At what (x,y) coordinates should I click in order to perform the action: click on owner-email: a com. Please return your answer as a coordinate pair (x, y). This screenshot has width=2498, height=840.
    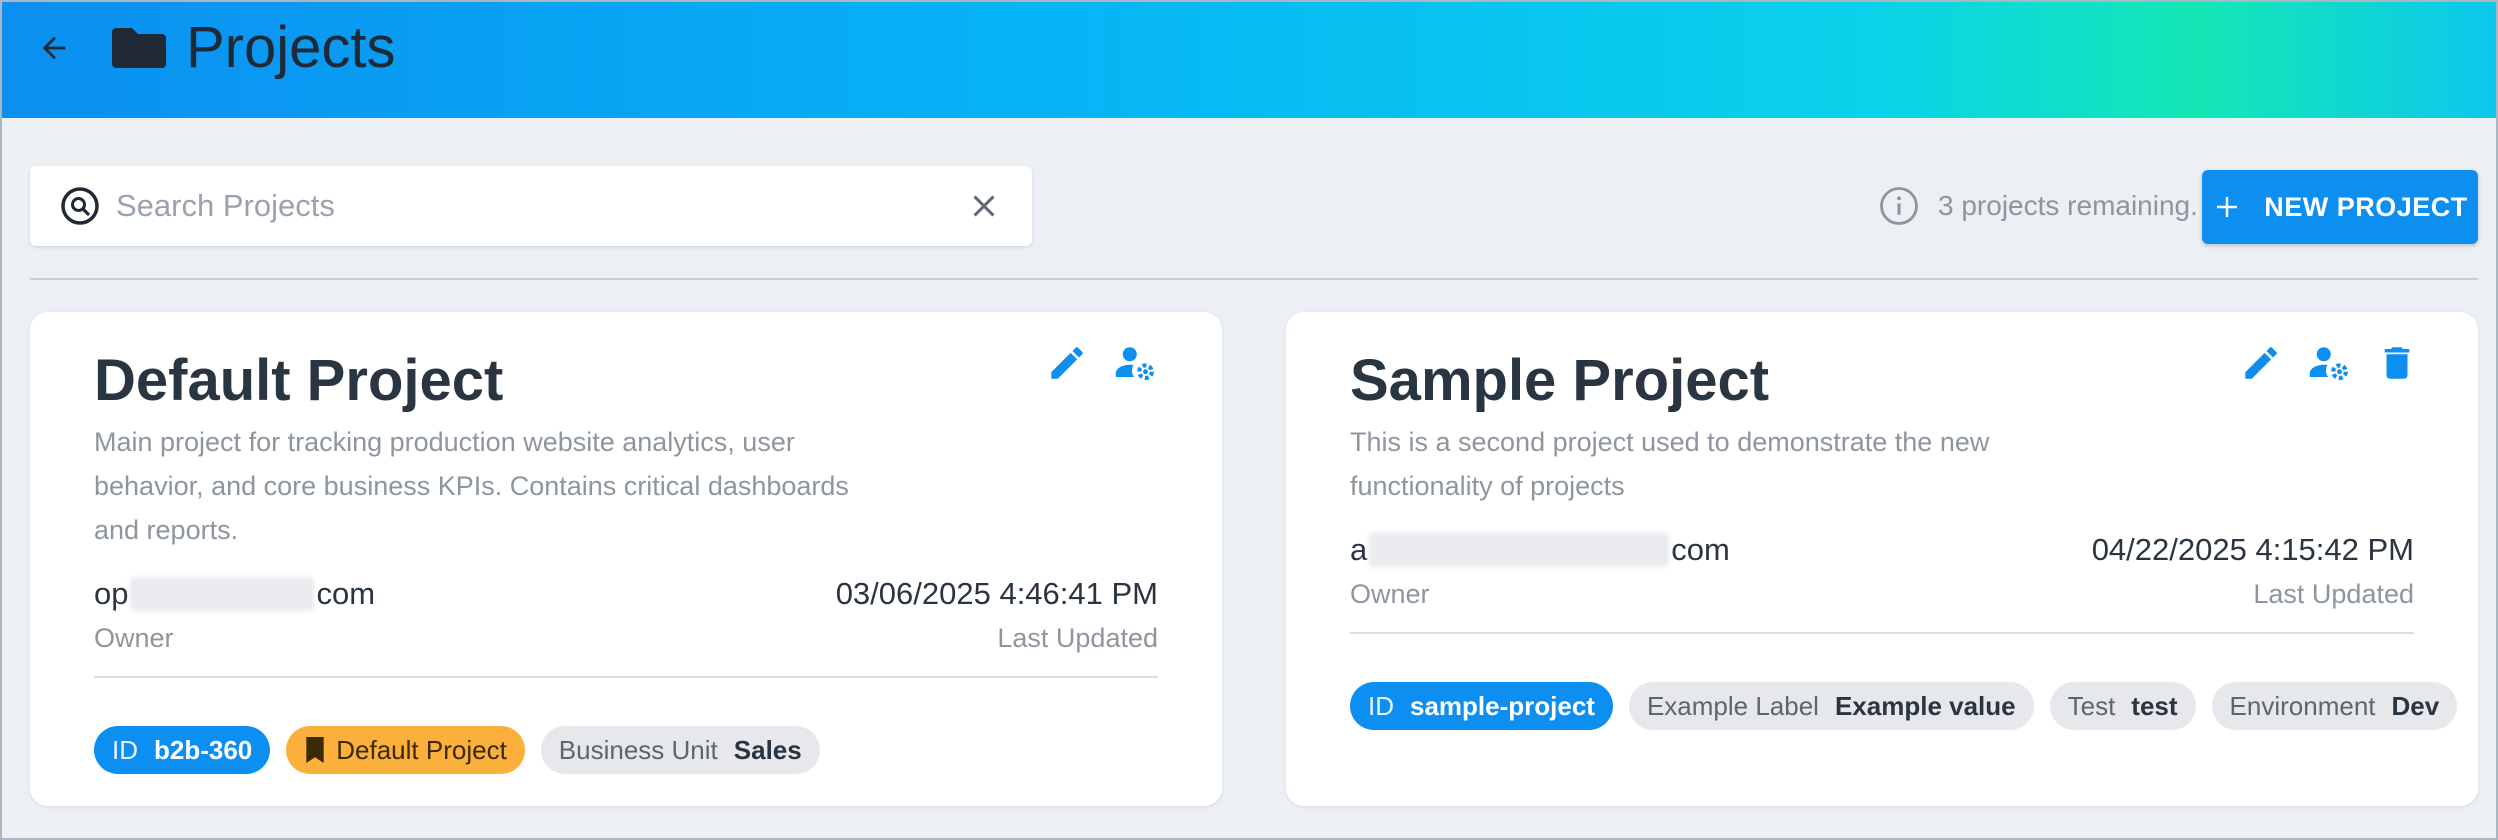
    Looking at the image, I should click on (1540, 550).